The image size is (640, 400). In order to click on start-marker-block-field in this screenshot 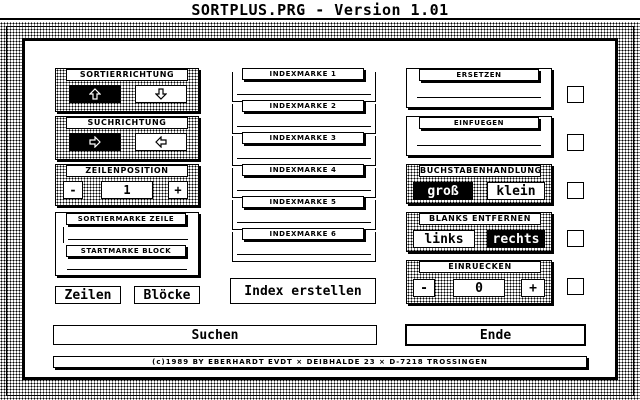, I will do `click(127, 266)`.